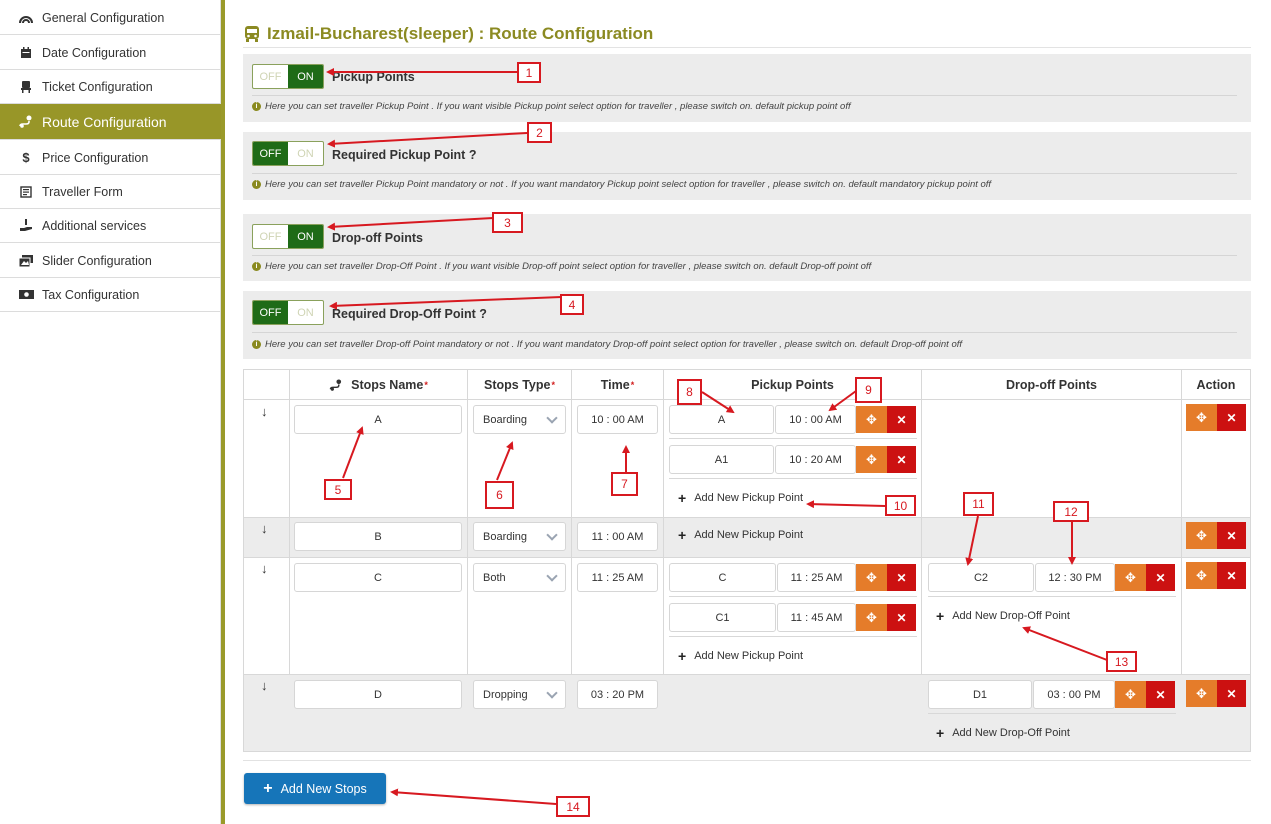 This screenshot has height=824, width=1271. Describe the element at coordinates (868, 390) in the screenshot. I see `annotation-label: 9` at that location.